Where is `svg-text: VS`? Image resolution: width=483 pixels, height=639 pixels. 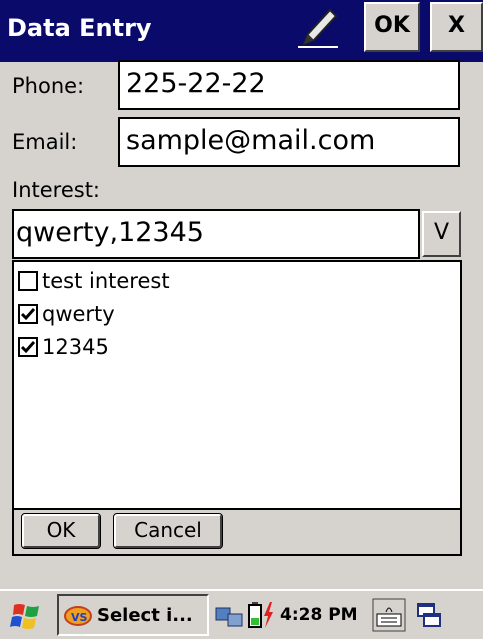
svg-text: VS is located at coordinates (79, 617).